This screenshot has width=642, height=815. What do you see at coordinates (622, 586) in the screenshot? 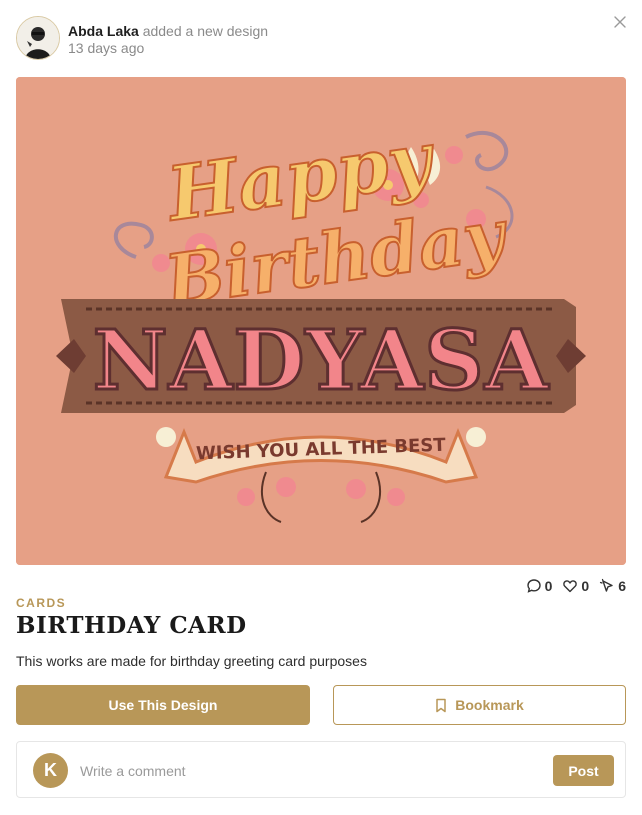
I see `view-count-value: 6` at bounding box center [622, 586].